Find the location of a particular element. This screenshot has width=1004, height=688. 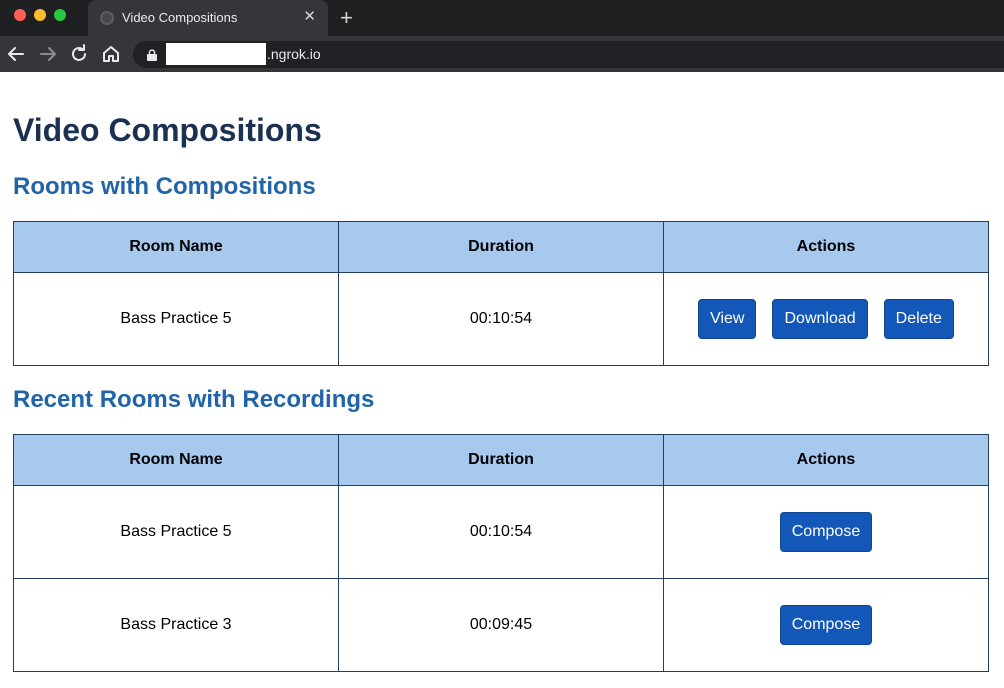

close-window-button is located at coordinates (20, 15).